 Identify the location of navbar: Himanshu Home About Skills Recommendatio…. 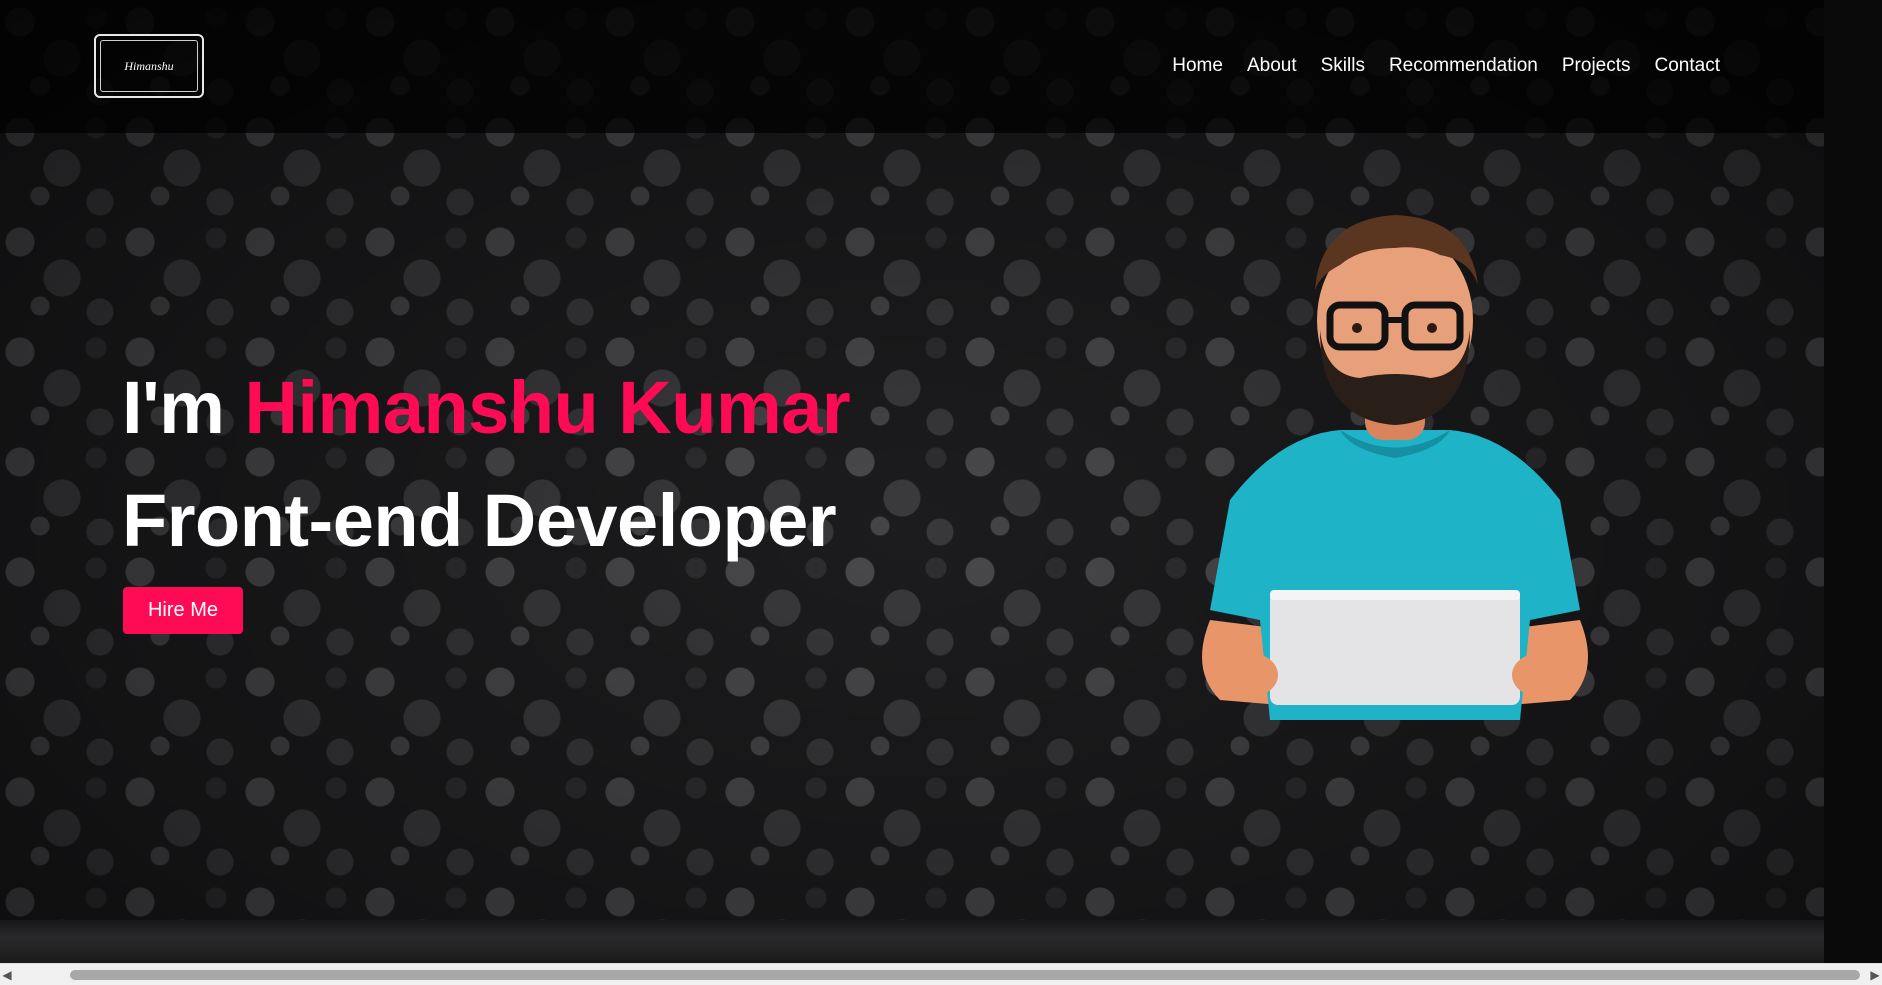
(912, 66).